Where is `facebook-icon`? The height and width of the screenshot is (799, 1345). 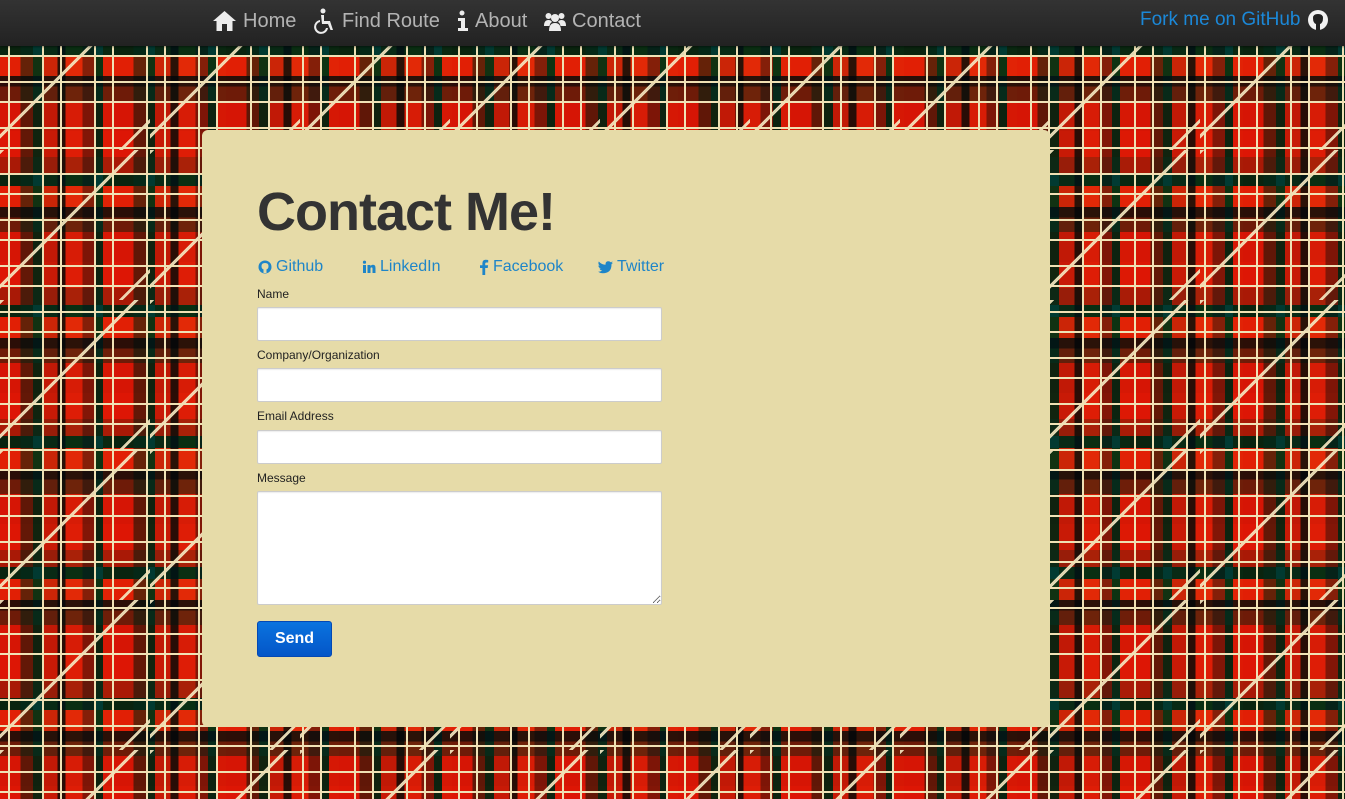 facebook-icon is located at coordinates (484, 267).